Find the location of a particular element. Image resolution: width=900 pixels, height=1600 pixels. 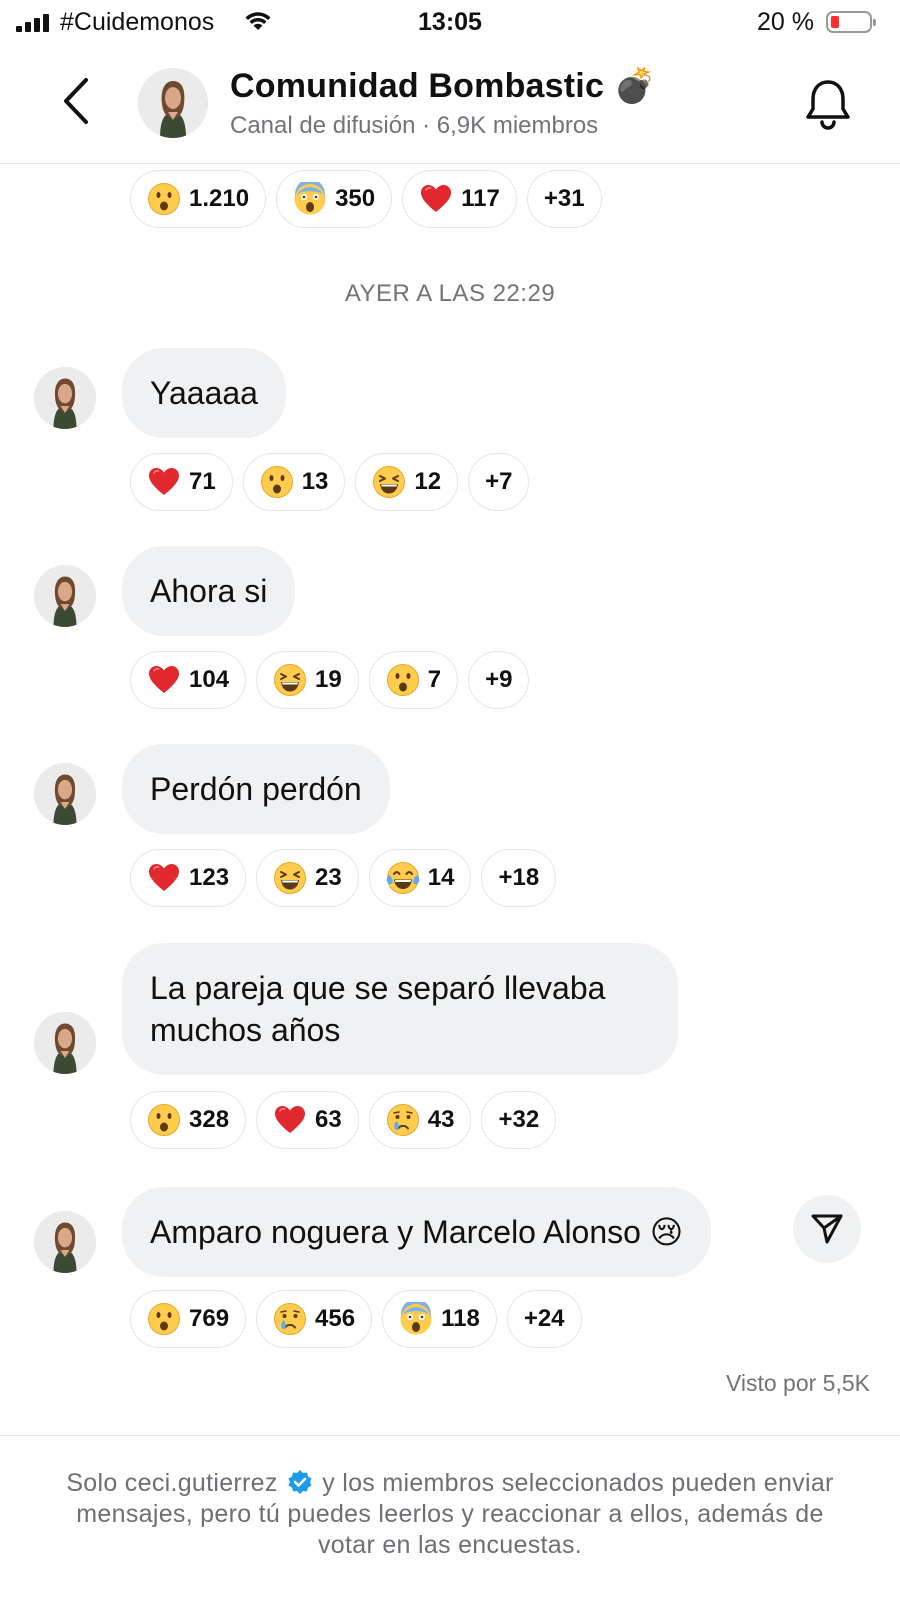

channel-subtitle: Canal de difusión · 6,9K miembros is located at coordinates (414, 125).